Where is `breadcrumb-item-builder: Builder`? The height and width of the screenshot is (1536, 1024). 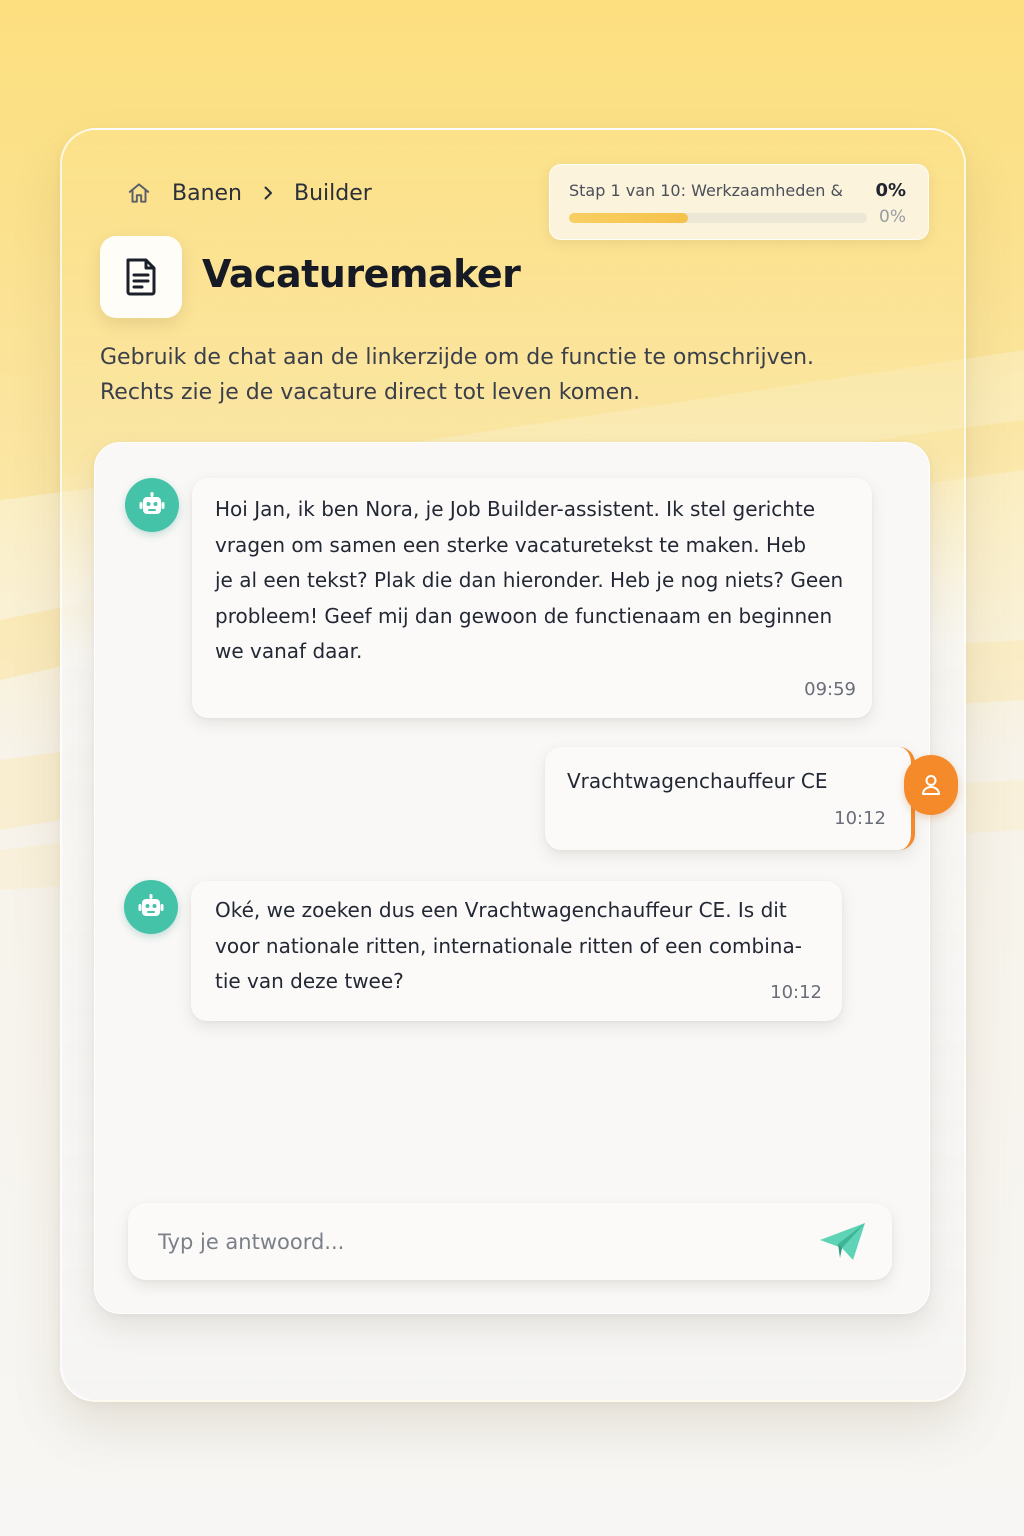
breadcrumb-item-builder: Builder is located at coordinates (333, 193).